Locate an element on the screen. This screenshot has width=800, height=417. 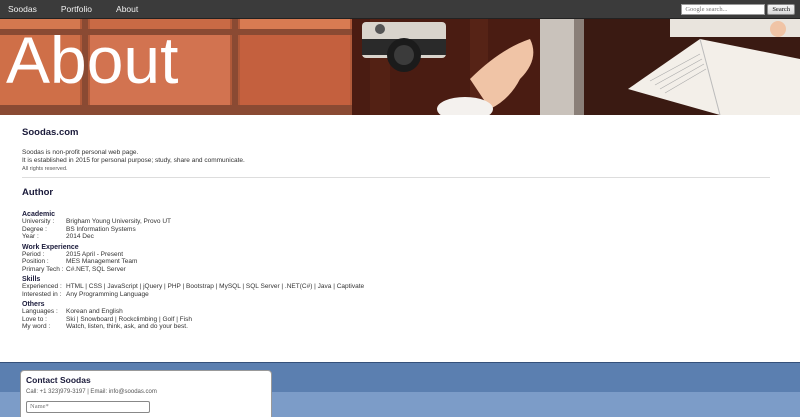
name-field is located at coordinates (88, 406).